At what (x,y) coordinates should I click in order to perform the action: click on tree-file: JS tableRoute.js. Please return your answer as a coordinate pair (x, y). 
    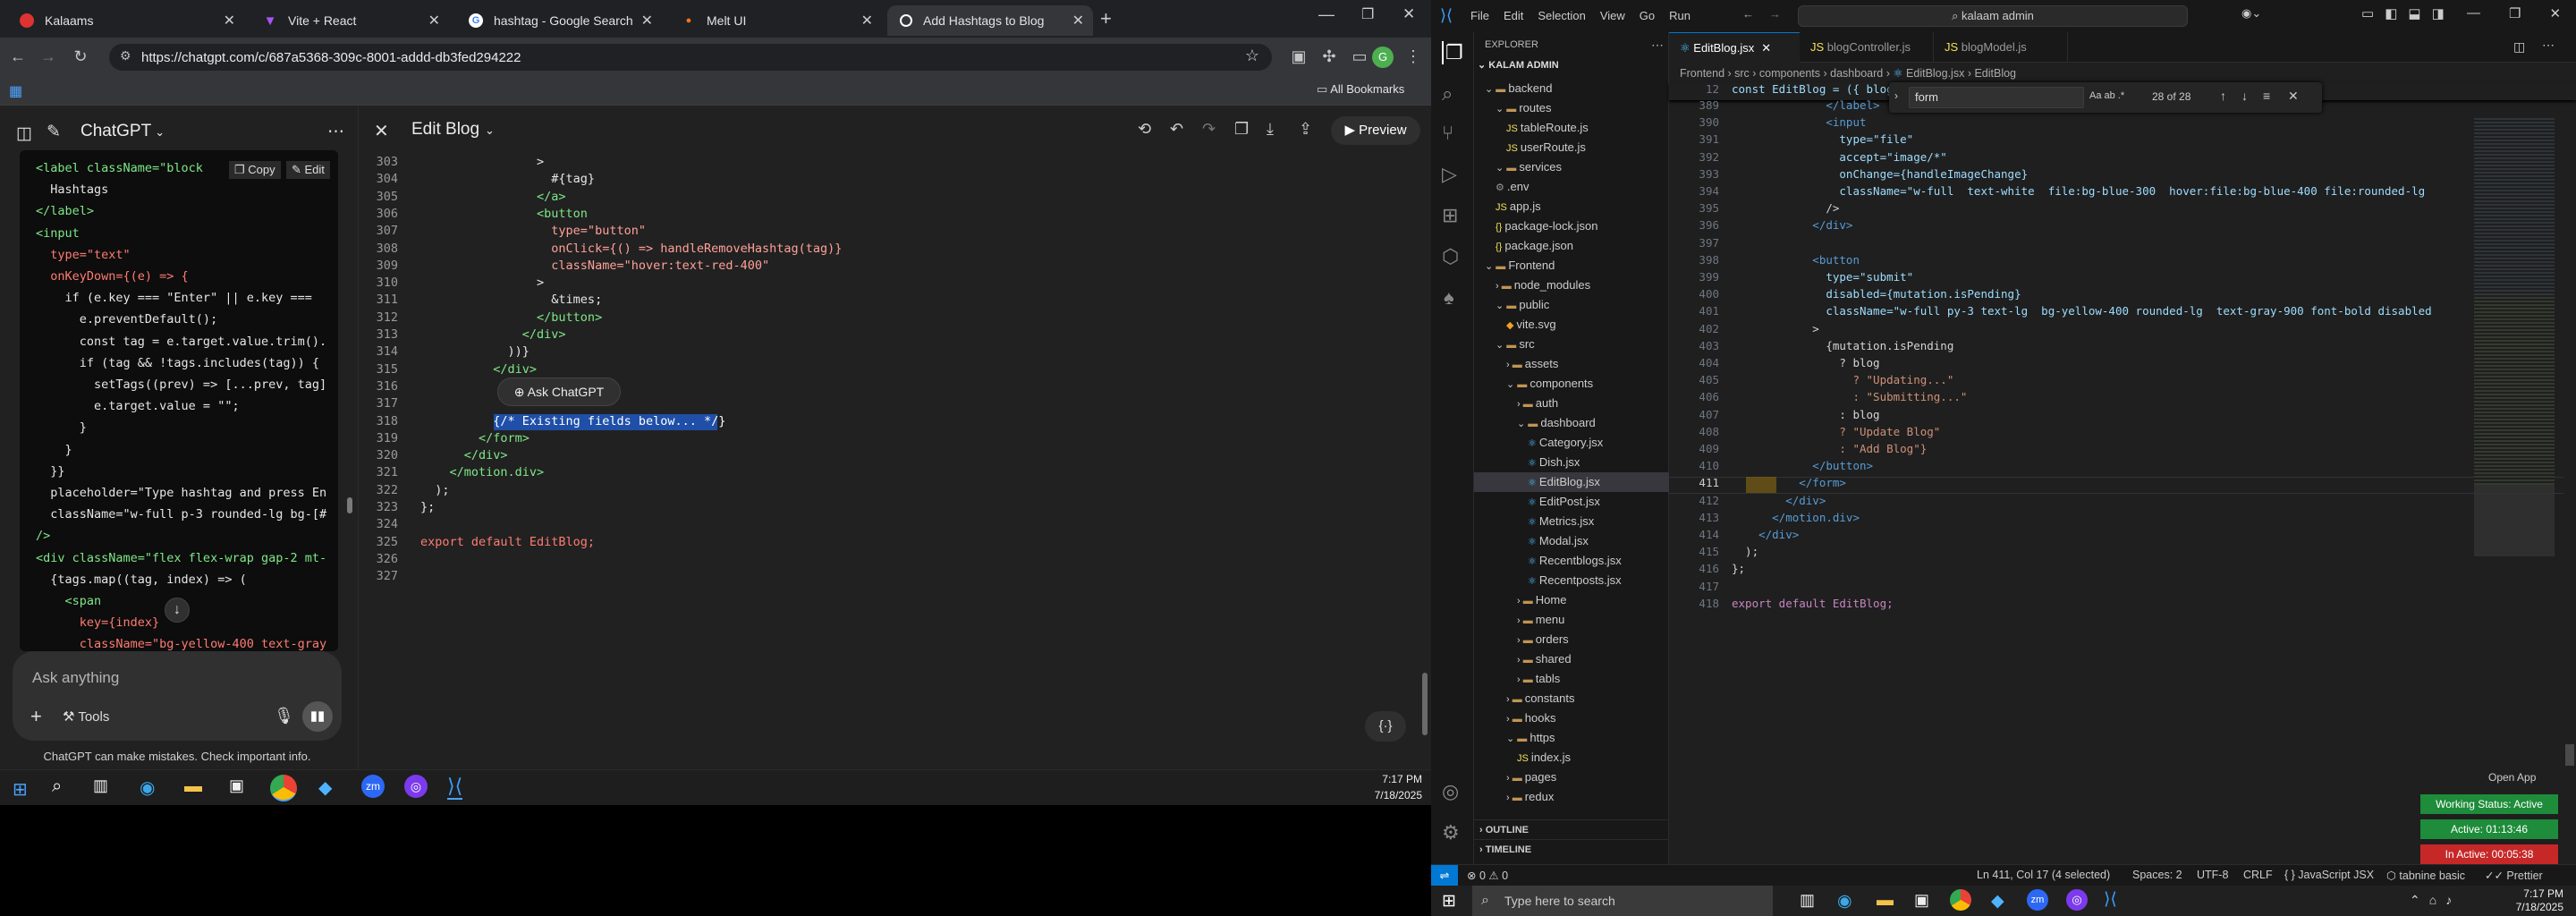
    Looking at the image, I should click on (1547, 128).